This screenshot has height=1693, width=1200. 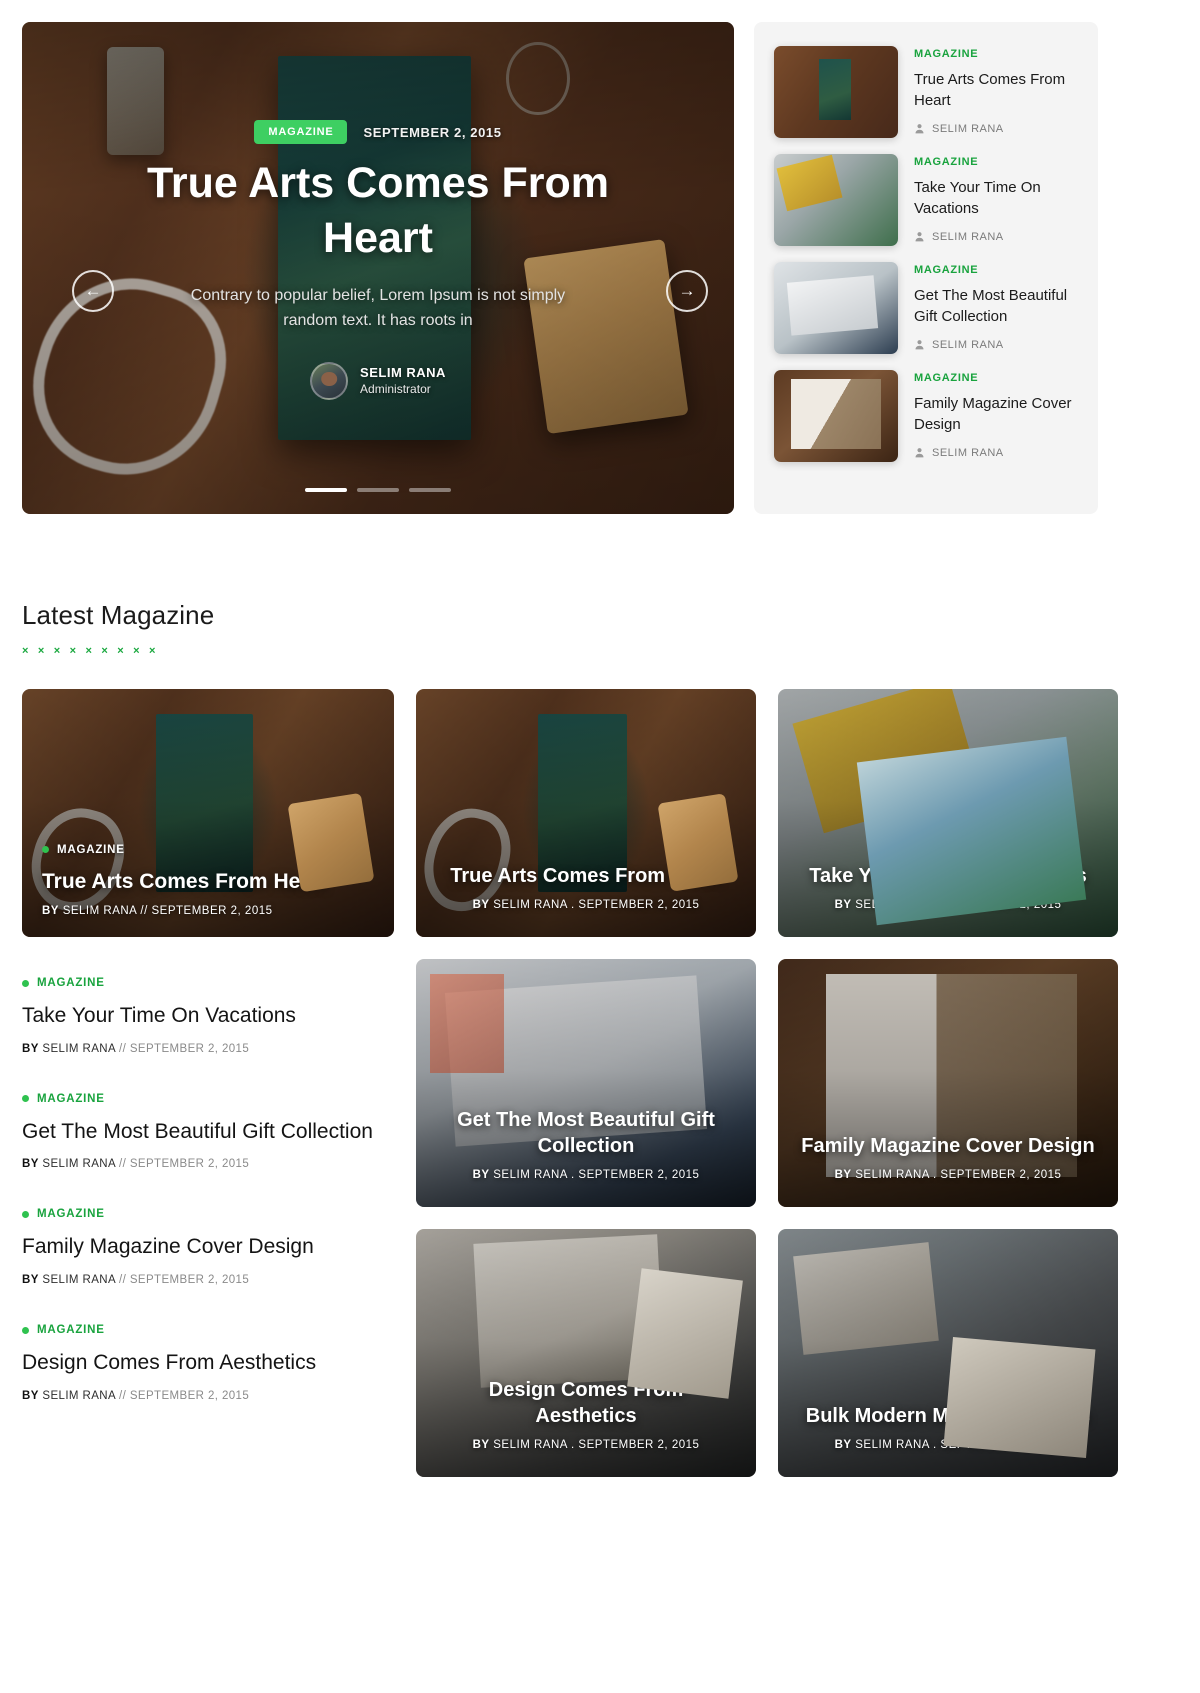 I want to click on hero-next-button: →, so click(x=687, y=291).